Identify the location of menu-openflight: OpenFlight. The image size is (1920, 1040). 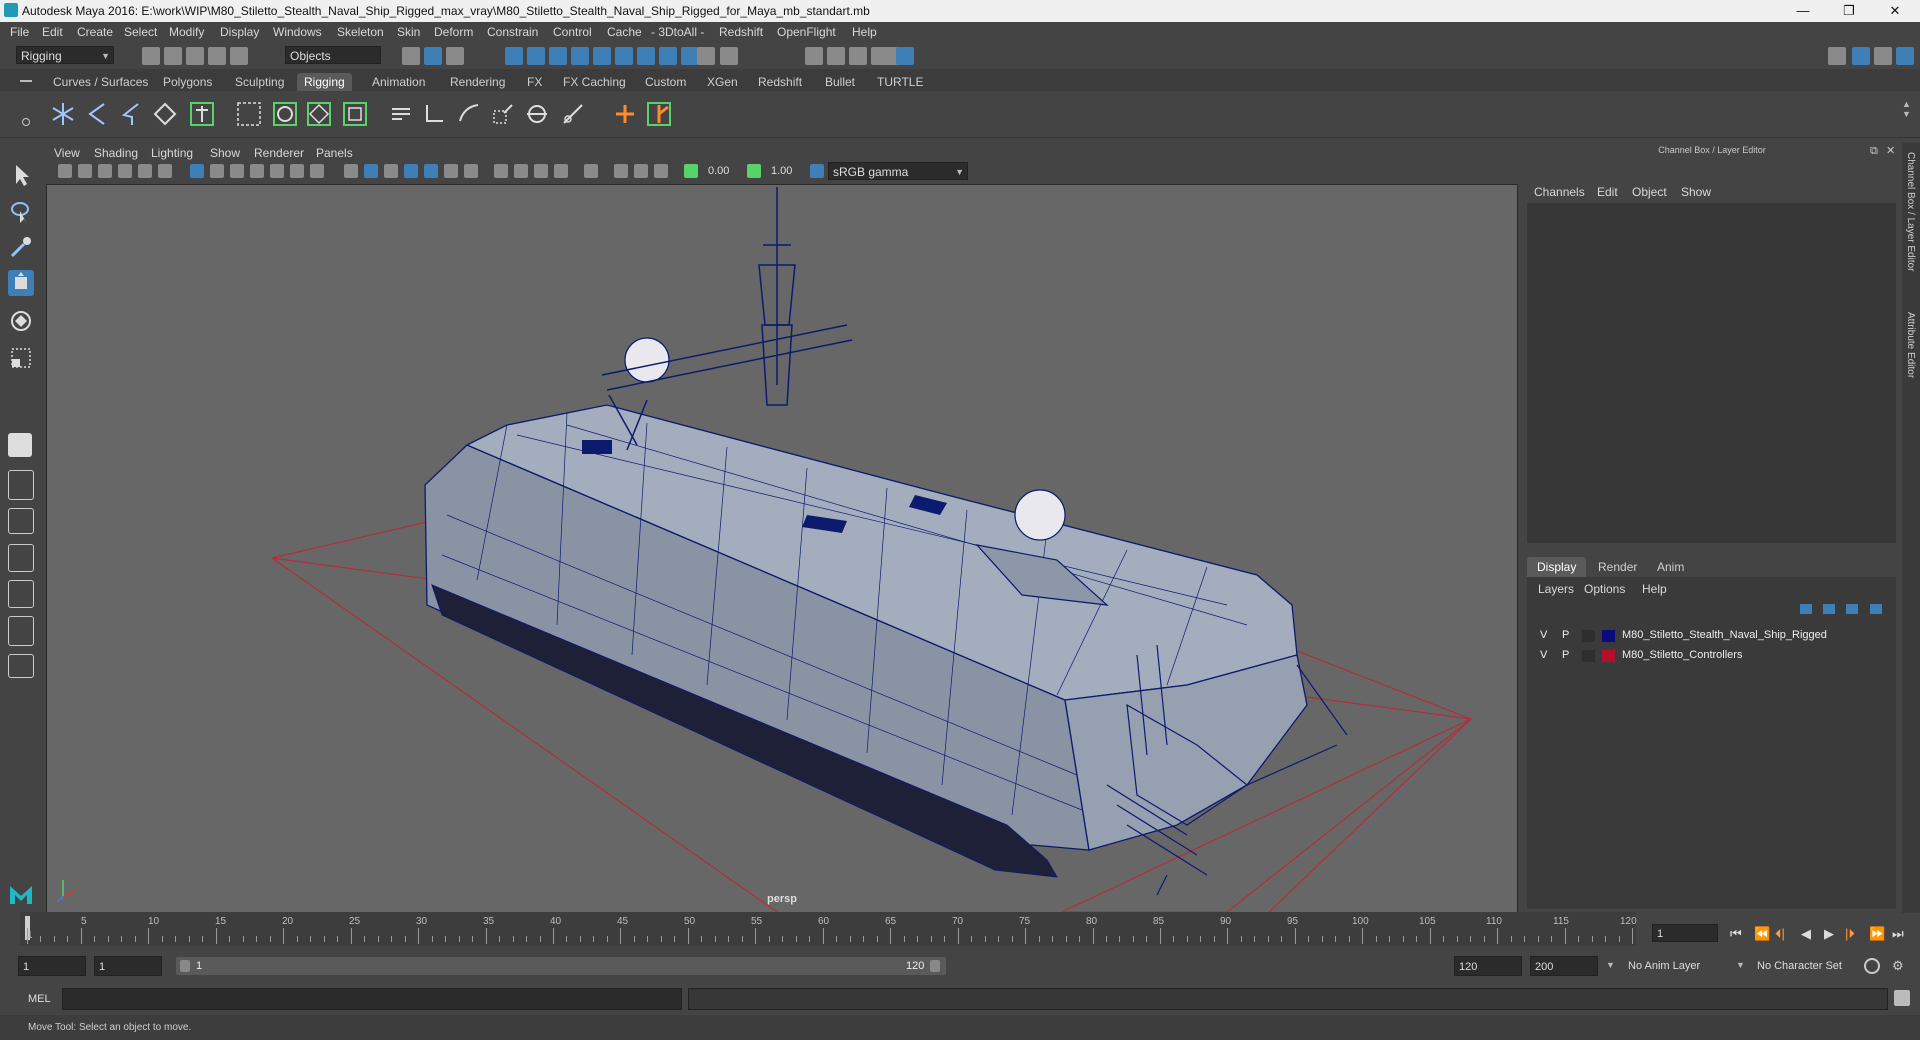
(806, 32).